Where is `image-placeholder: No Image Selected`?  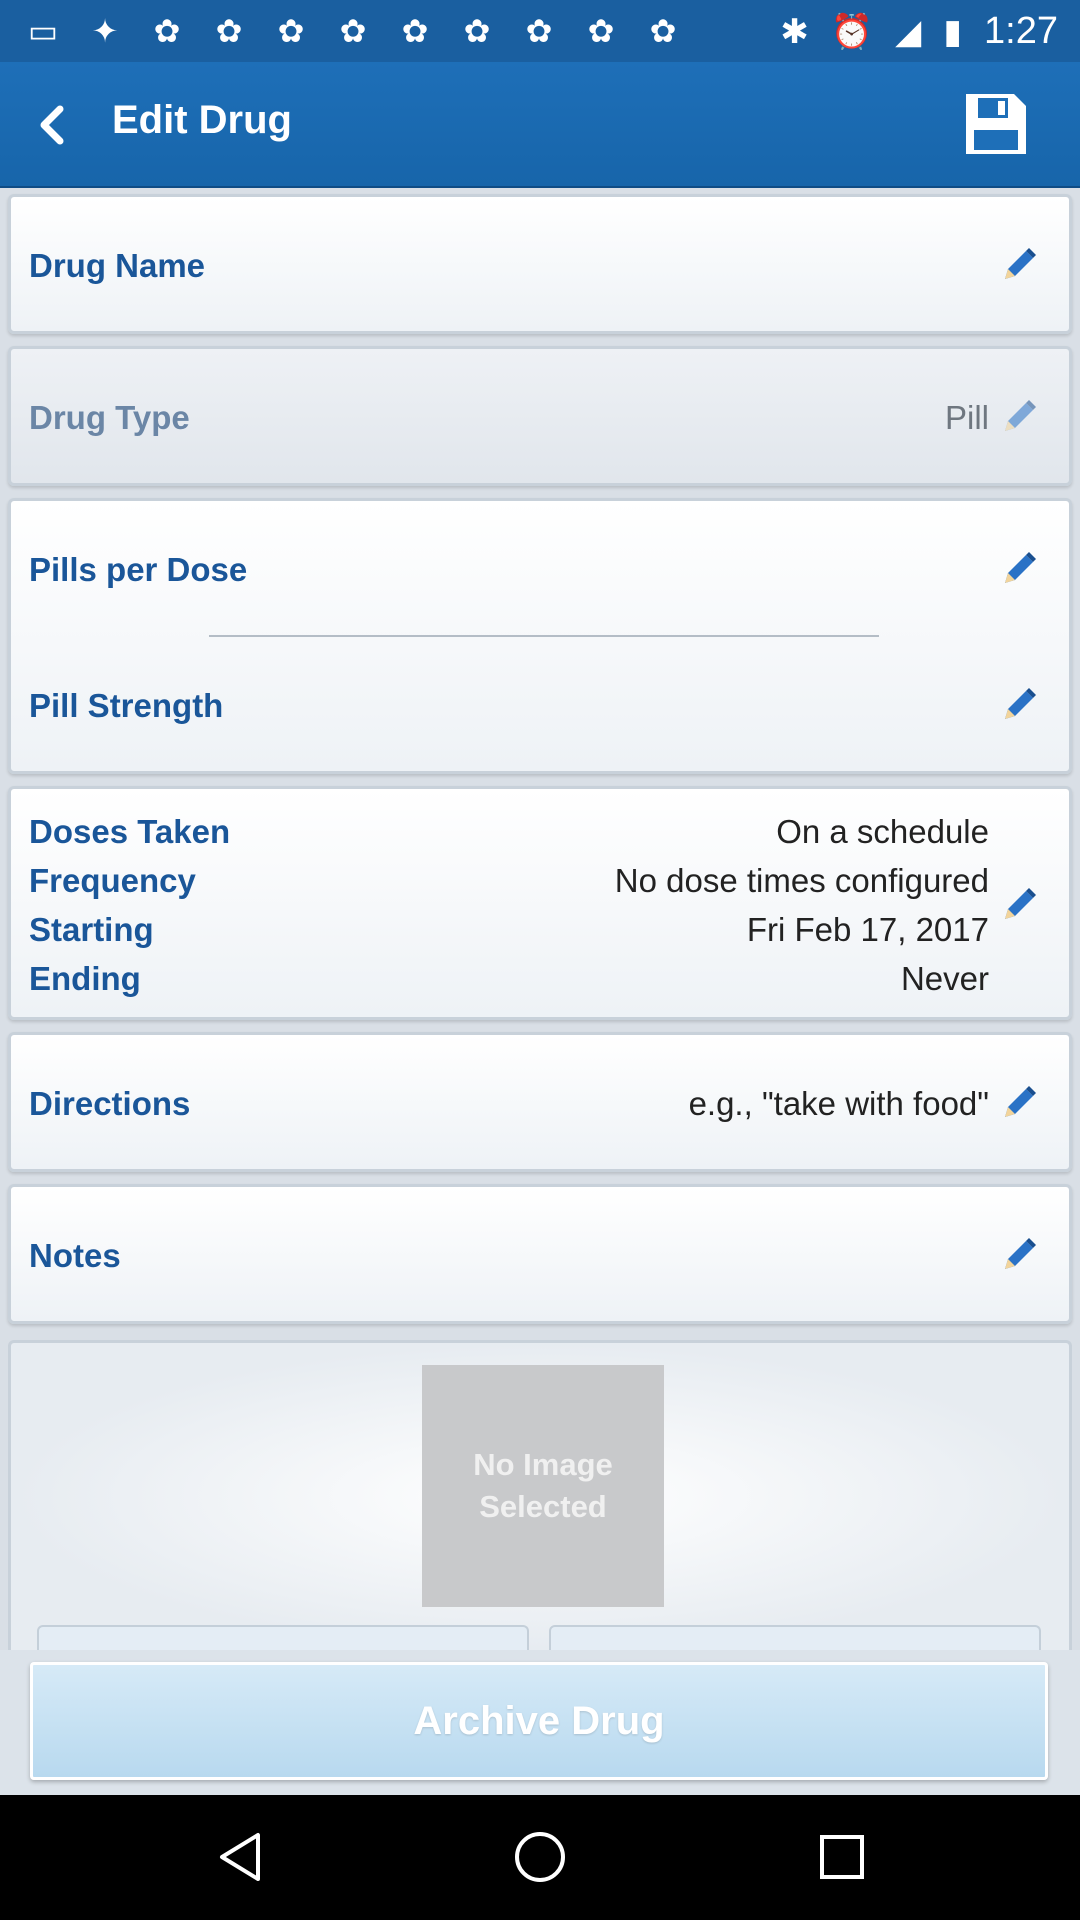 image-placeholder: No Image Selected is located at coordinates (543, 1486).